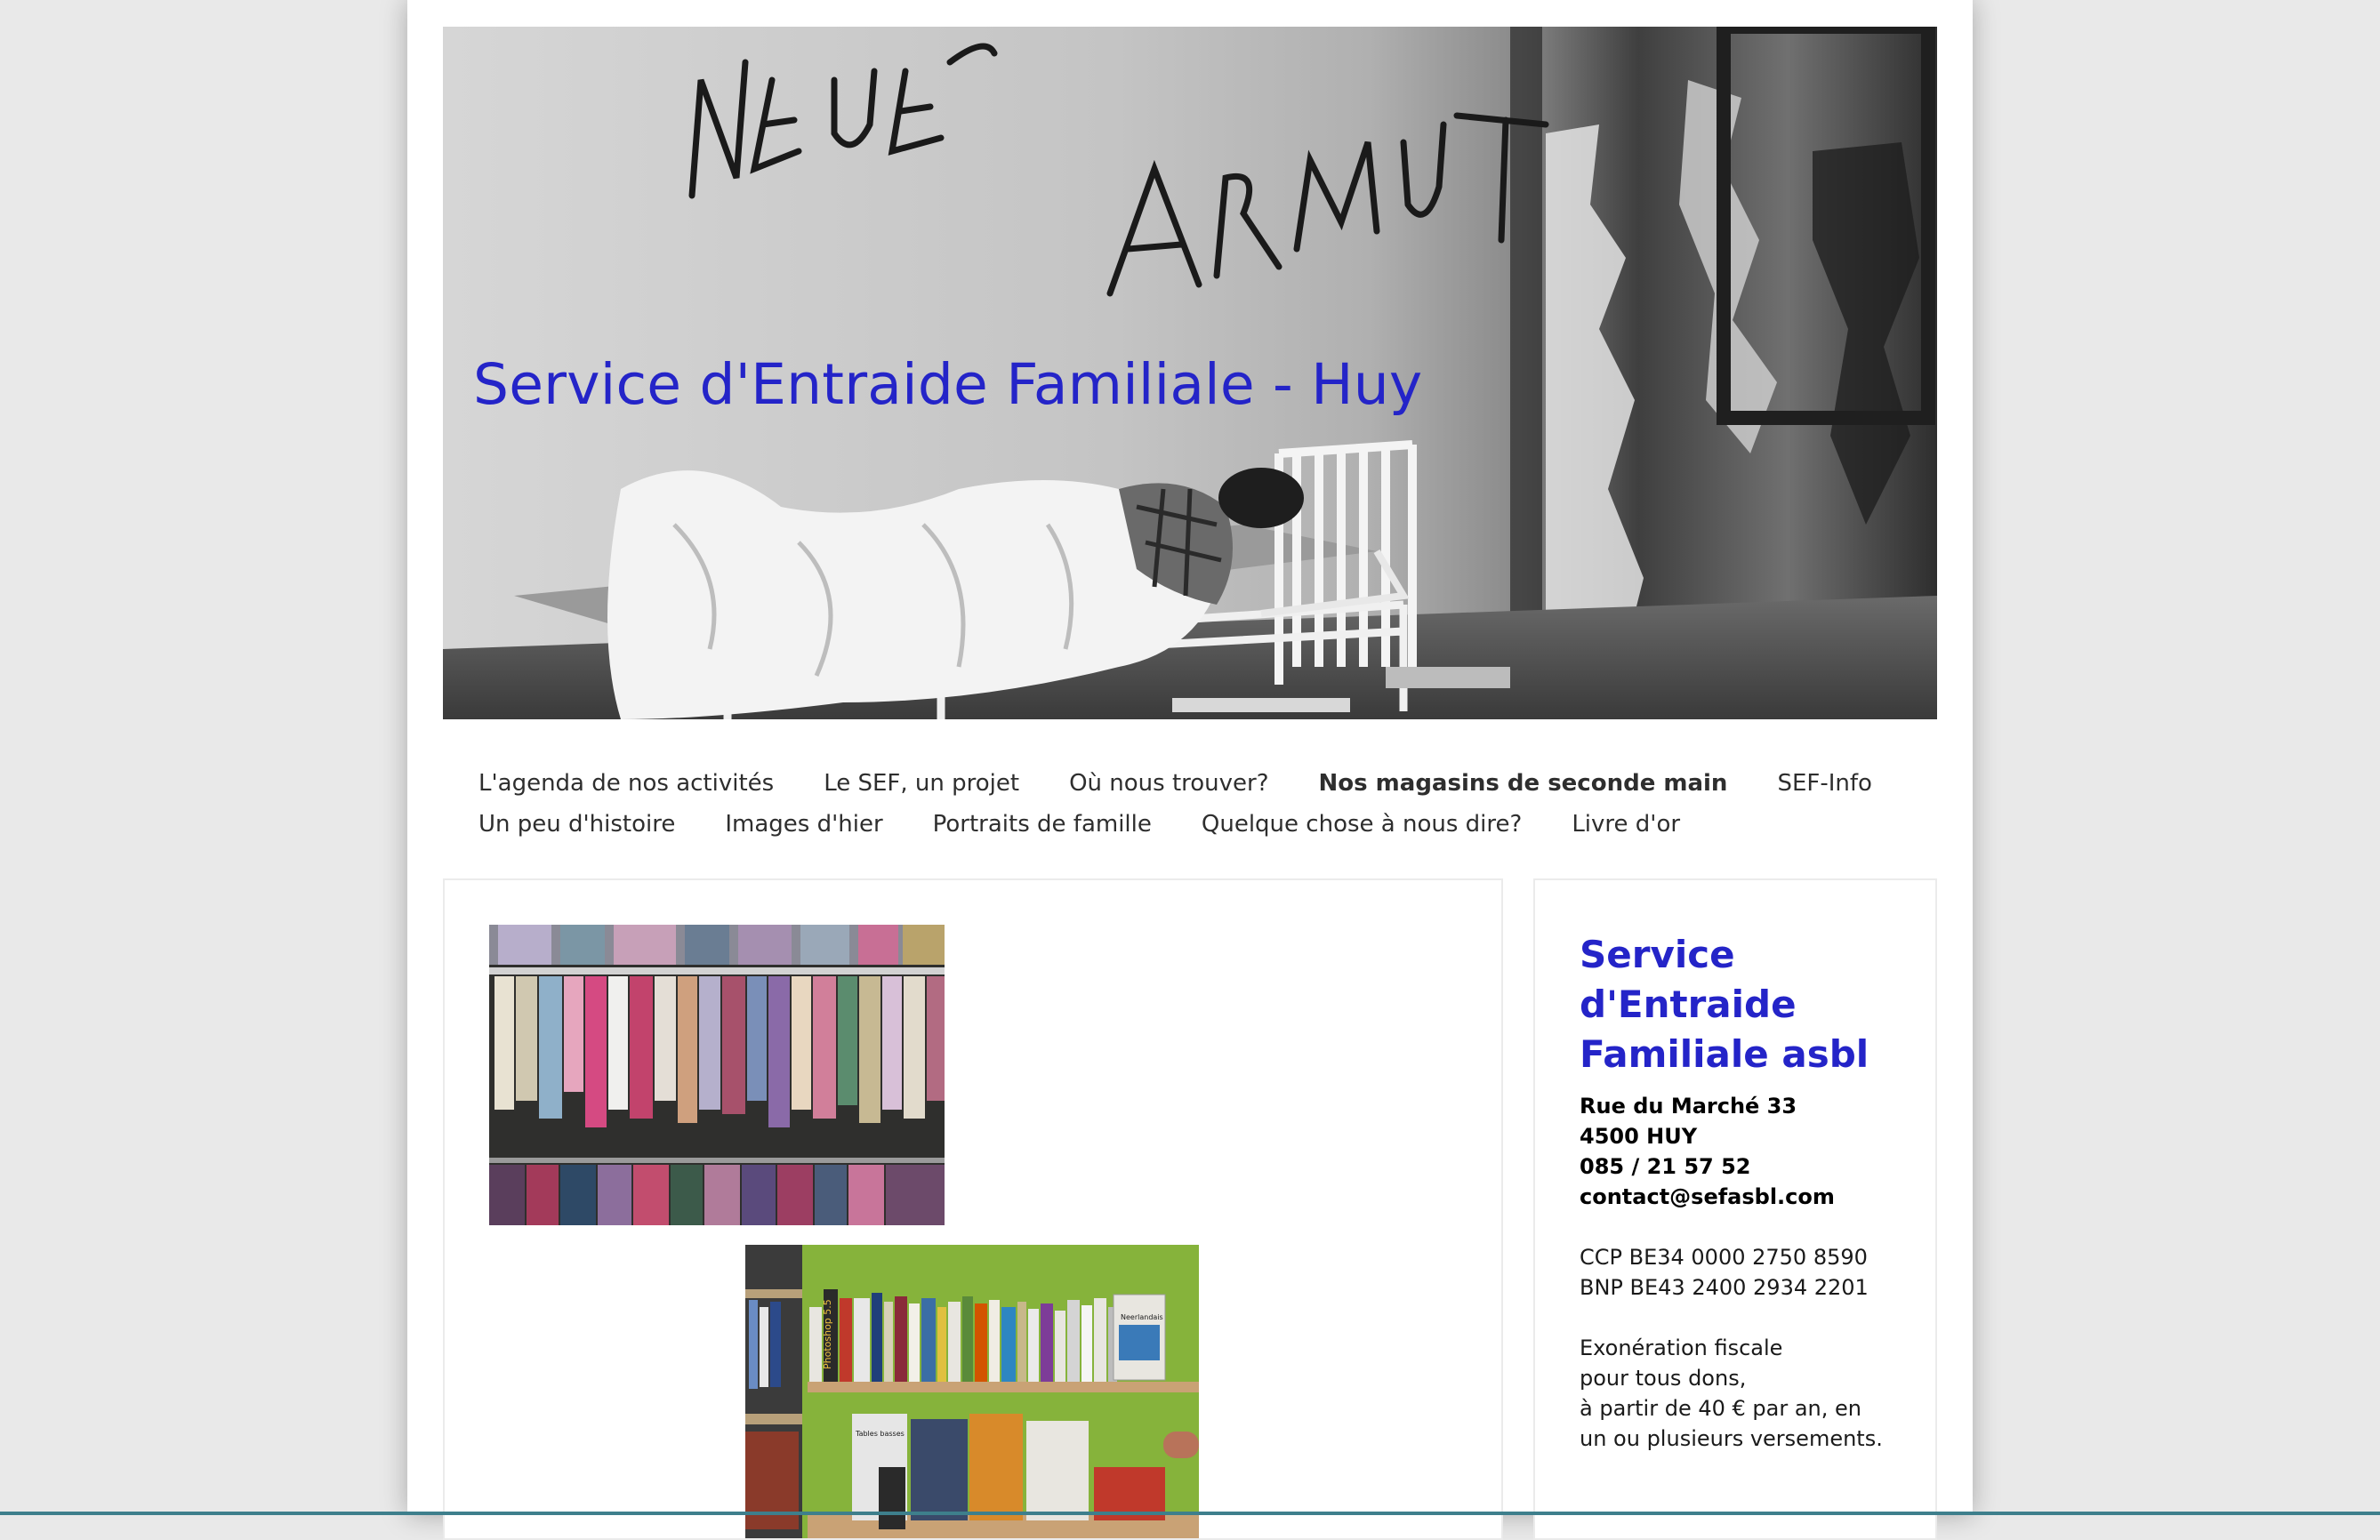  Describe the element at coordinates (1724, 1004) in the screenshot. I see `sidebar-title: Service d'Entraide Familiale asbl` at that location.